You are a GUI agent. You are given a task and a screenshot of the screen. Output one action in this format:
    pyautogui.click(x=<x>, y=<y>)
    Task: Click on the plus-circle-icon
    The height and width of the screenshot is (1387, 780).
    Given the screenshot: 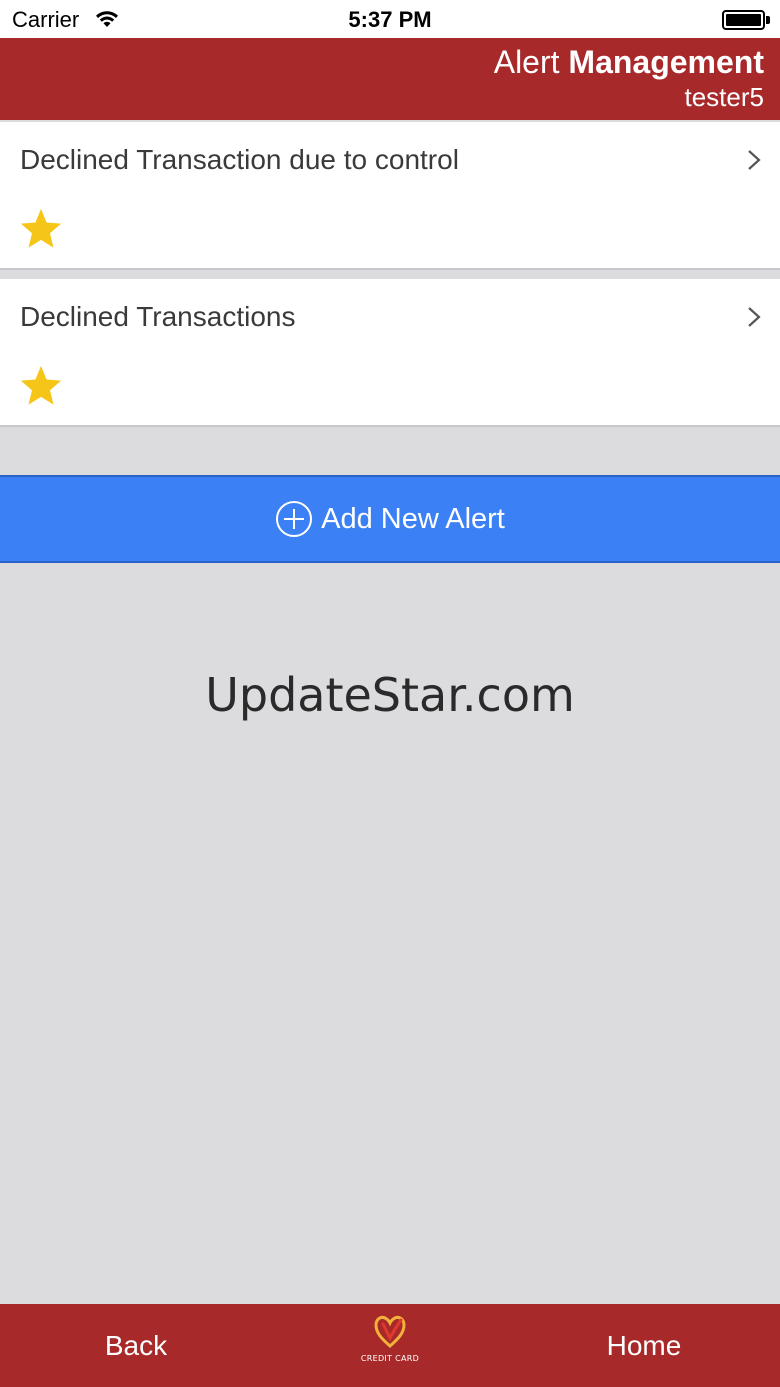 What is the action you would take?
    pyautogui.click(x=294, y=519)
    